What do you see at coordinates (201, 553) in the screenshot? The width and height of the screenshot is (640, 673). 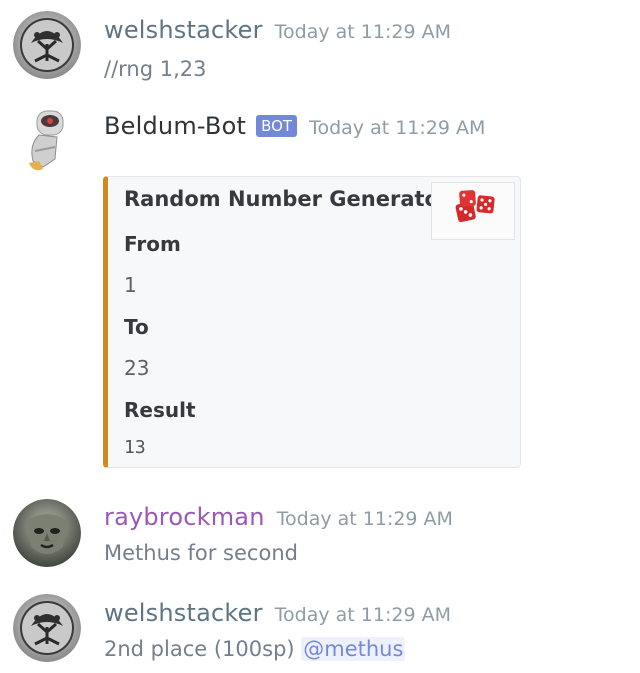 I see `message-text: Methus for second` at bounding box center [201, 553].